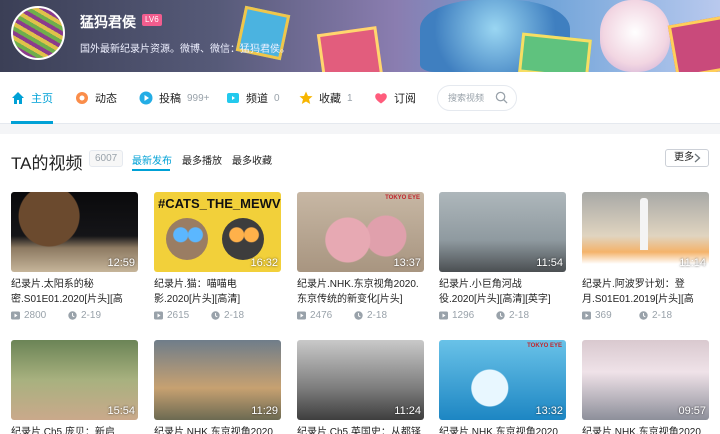  I want to click on more-button: 更多, so click(687, 158).